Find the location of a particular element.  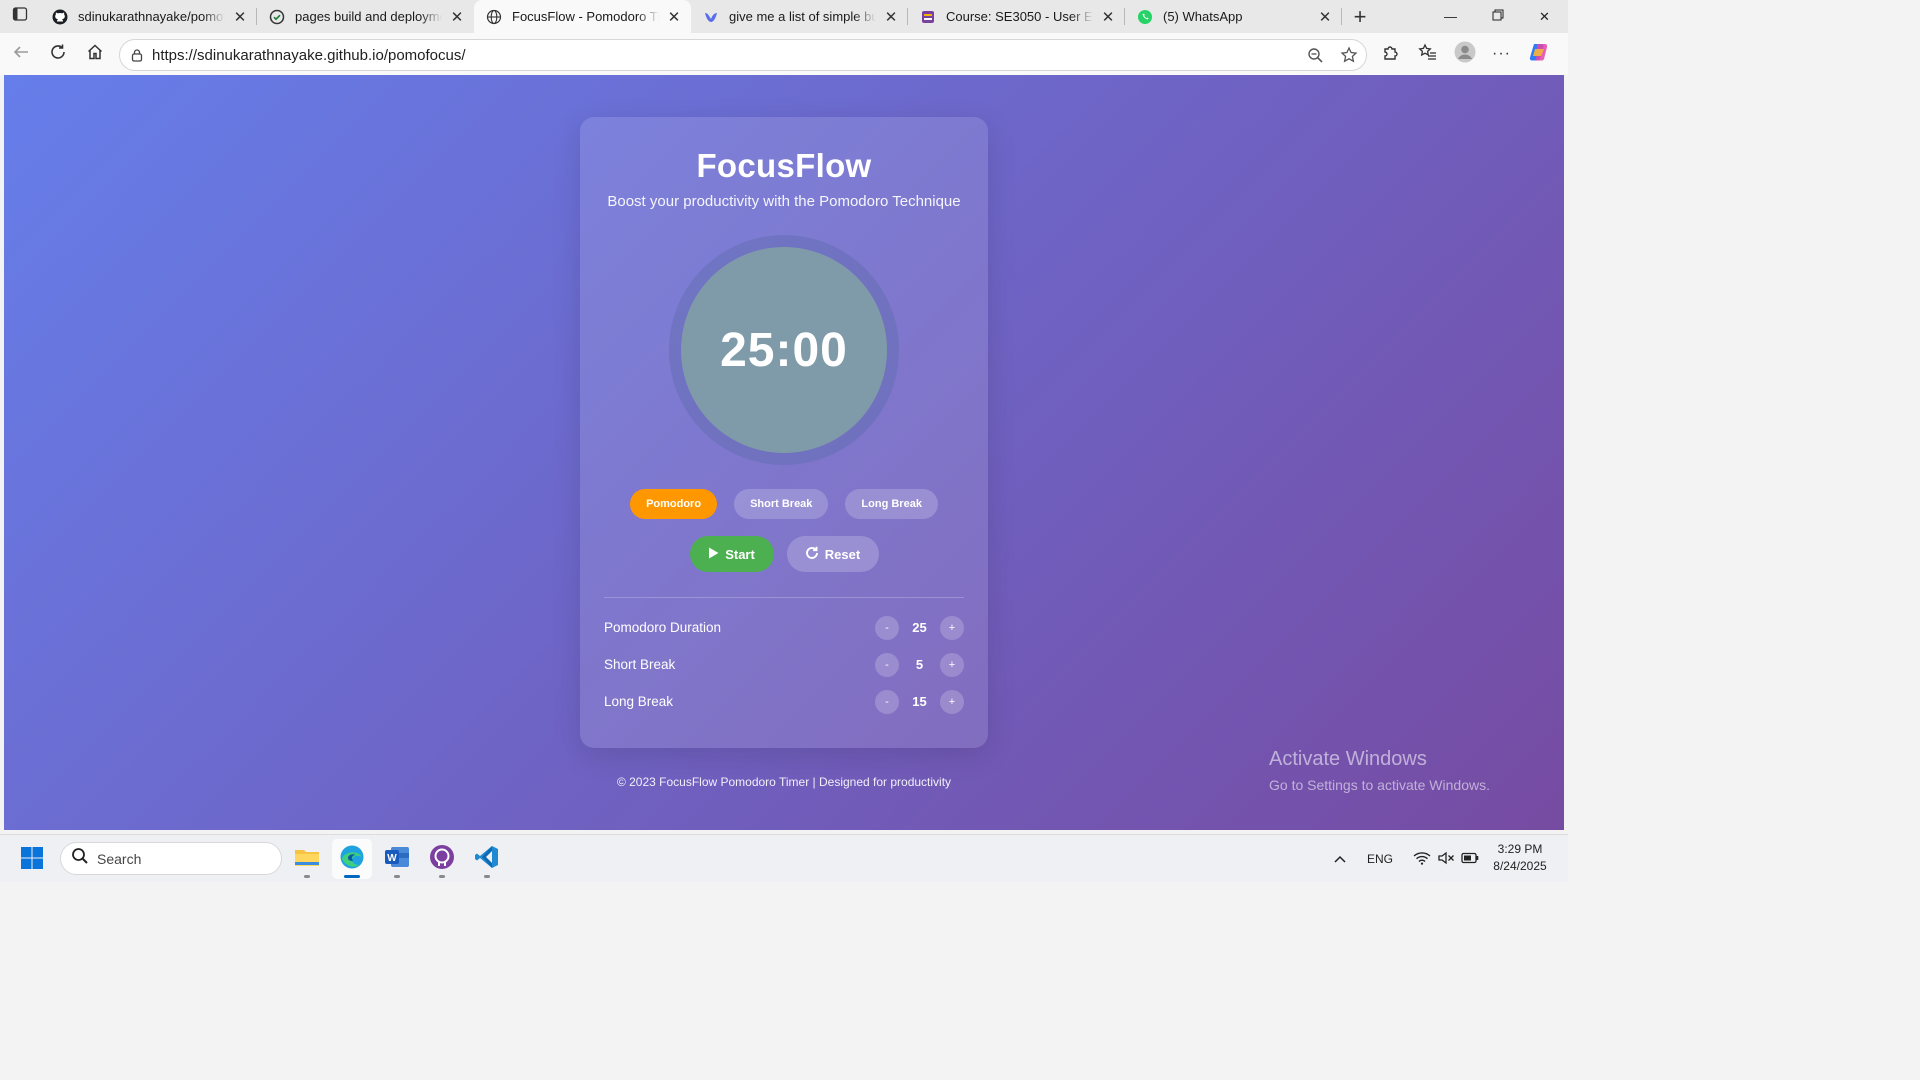

favorite-star-icon is located at coordinates (1349, 55).